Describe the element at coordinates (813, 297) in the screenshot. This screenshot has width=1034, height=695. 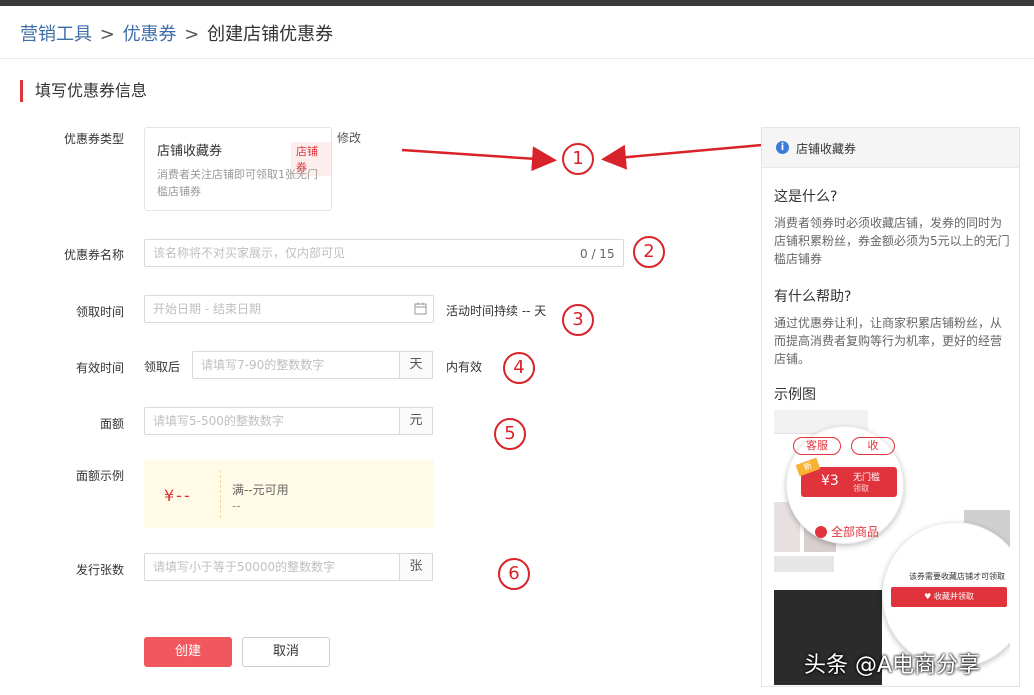
I see `help-question-benefit: 有什么帮助?` at that location.